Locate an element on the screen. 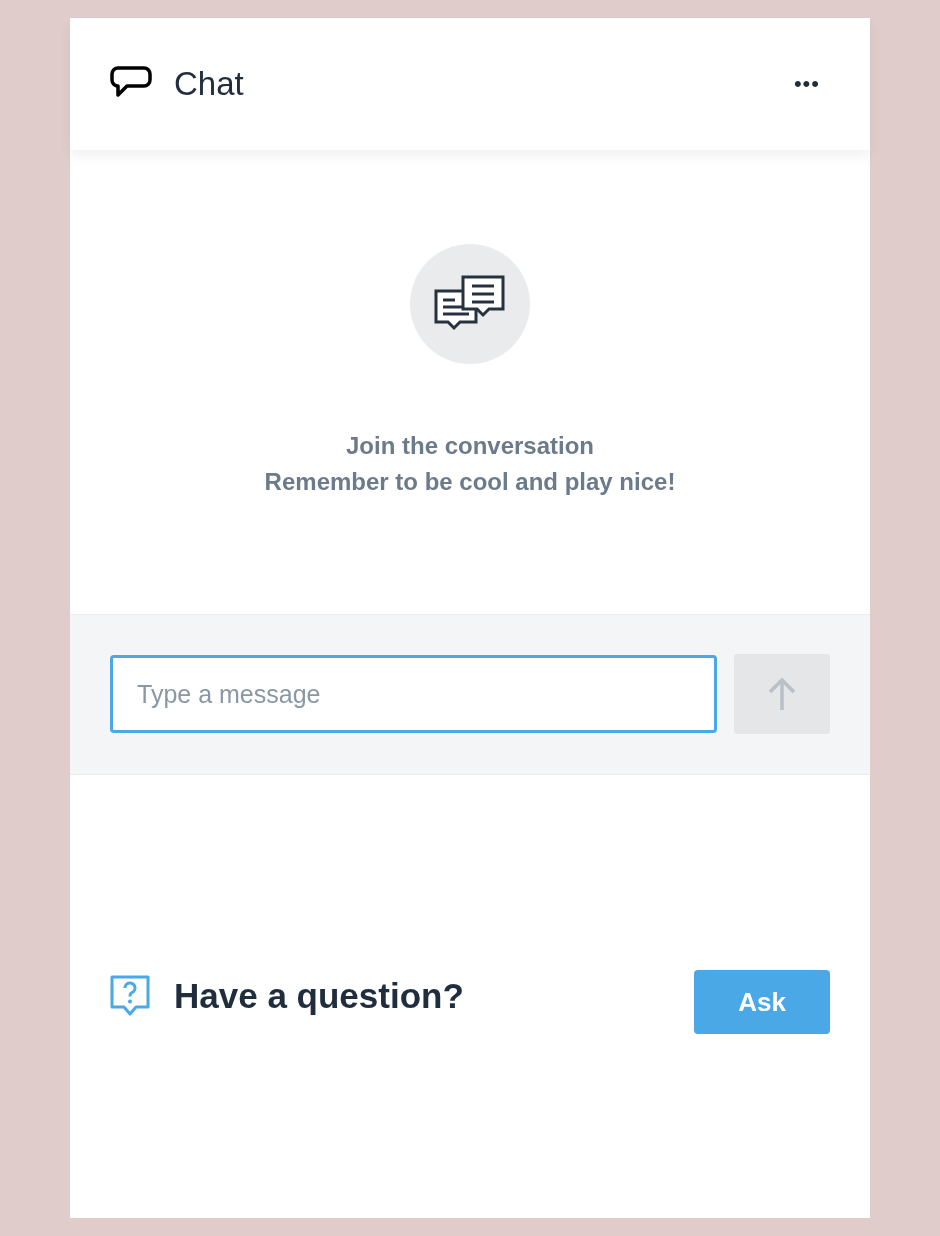  empty-state-title: Join the conversation is located at coordinates (470, 445).